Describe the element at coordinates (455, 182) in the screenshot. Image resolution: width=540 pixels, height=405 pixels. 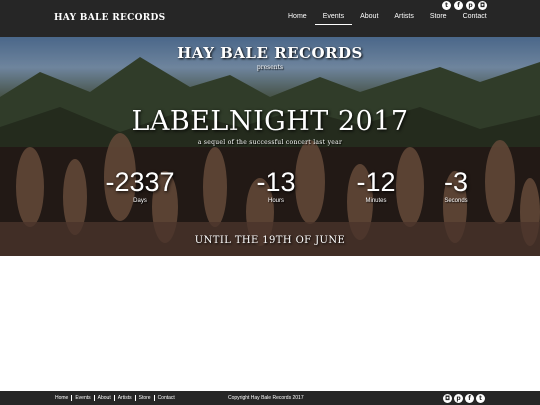
I see `countdown-seconds-value: -3` at that location.